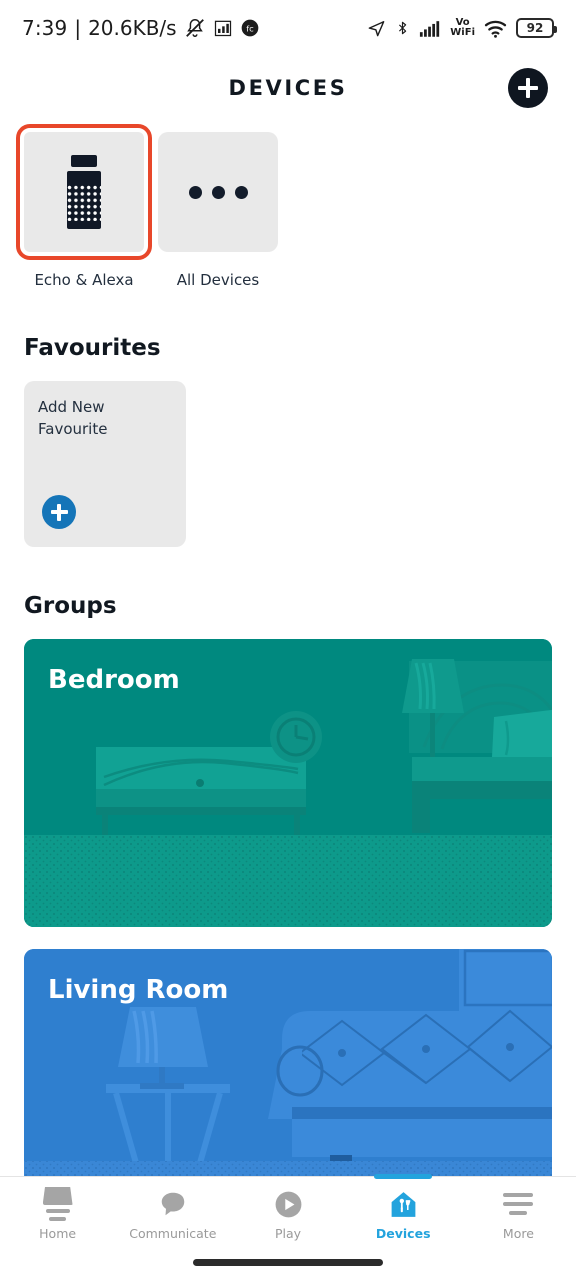 This screenshot has width=576, height=1280. Describe the element at coordinates (403, 1233) in the screenshot. I see `nav-label-devices: Devices` at that location.